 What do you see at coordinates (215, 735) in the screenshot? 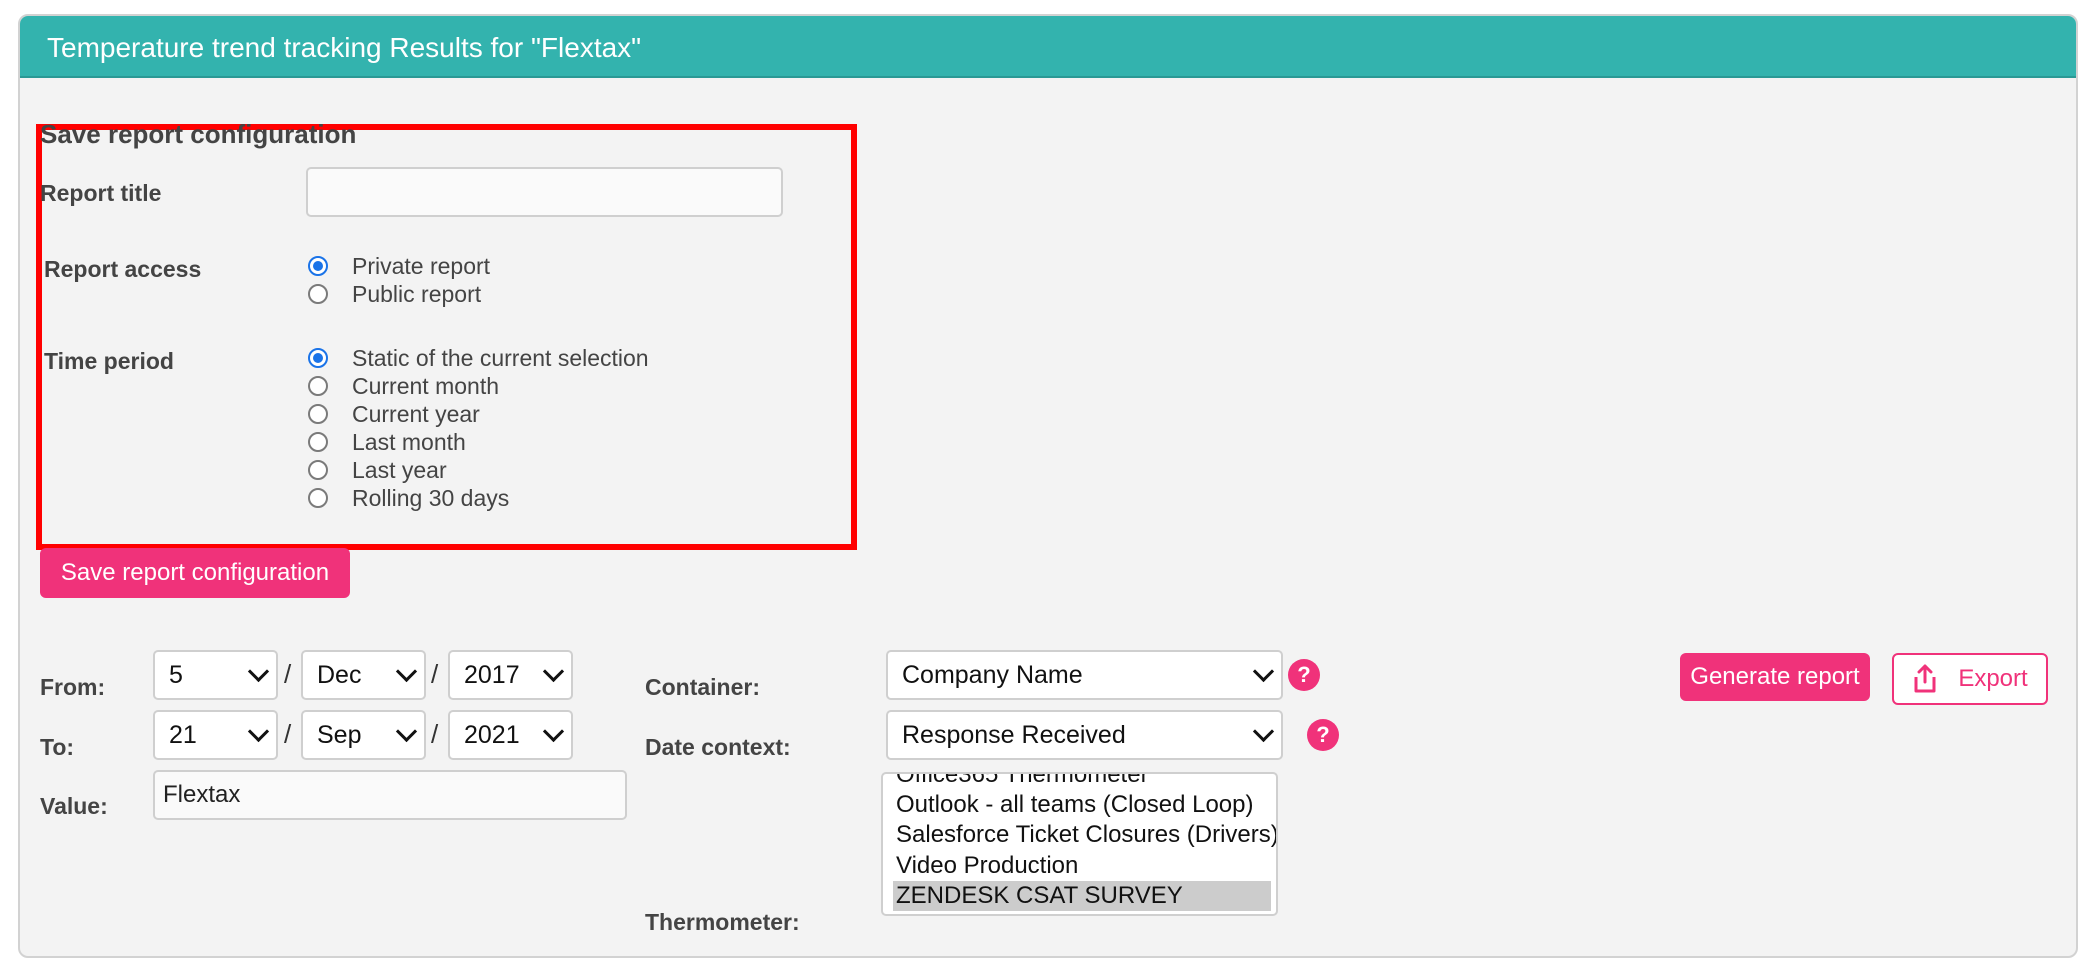
I see `to-day-select: 21` at bounding box center [215, 735].